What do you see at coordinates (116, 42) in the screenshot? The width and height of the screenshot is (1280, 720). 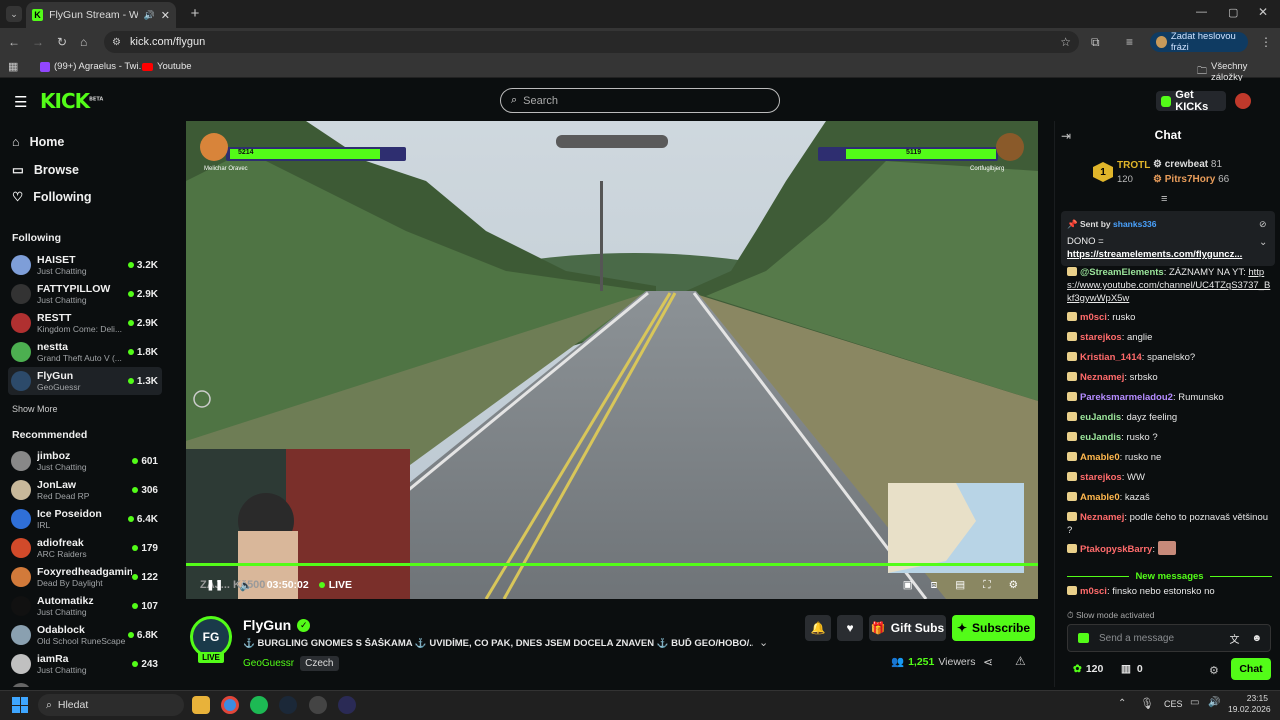 I see `site-info-icon: ⚙` at bounding box center [116, 42].